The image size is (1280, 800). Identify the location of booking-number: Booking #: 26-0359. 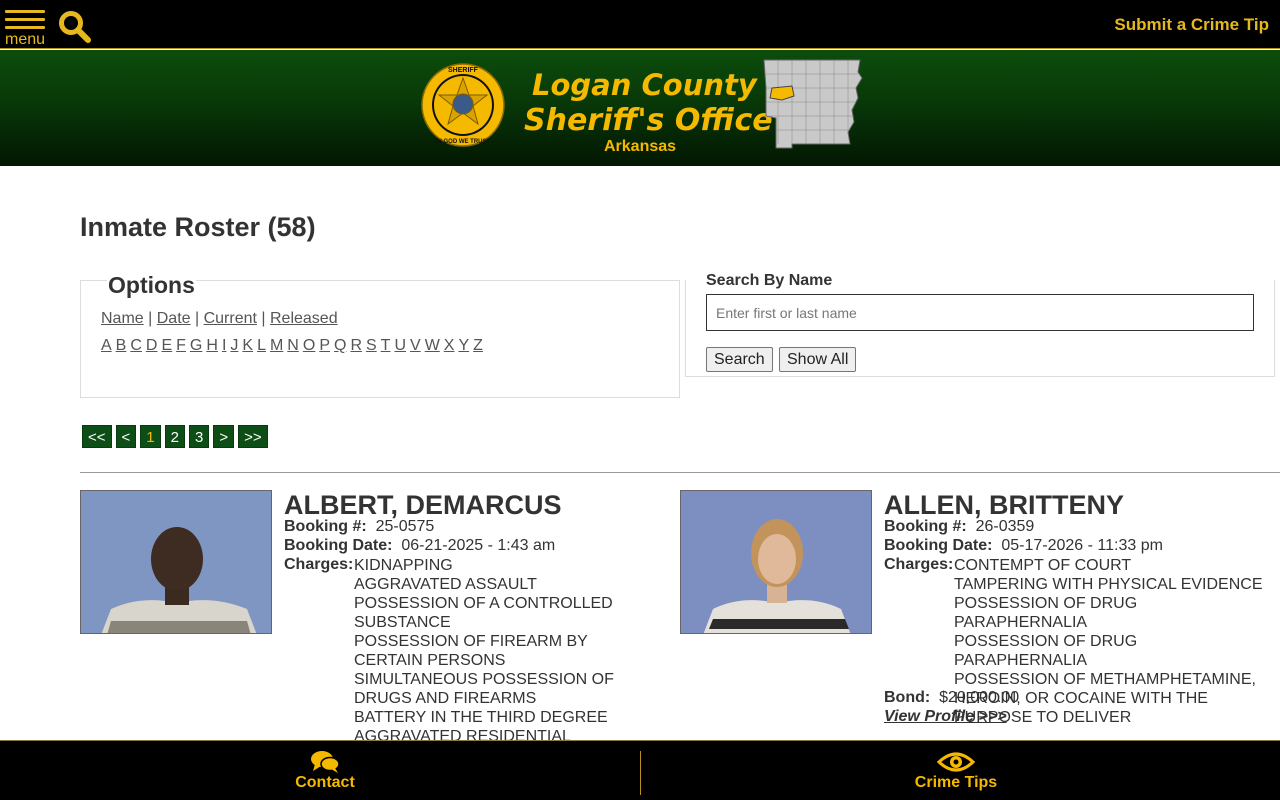
(959, 527).